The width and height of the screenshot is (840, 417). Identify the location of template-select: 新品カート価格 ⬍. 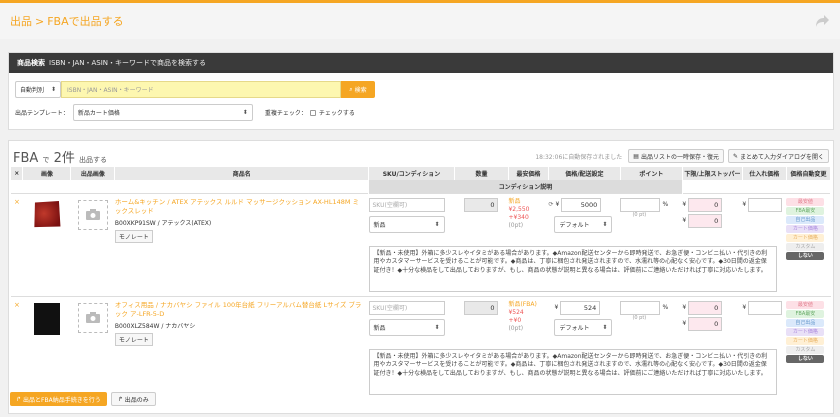
(162, 112).